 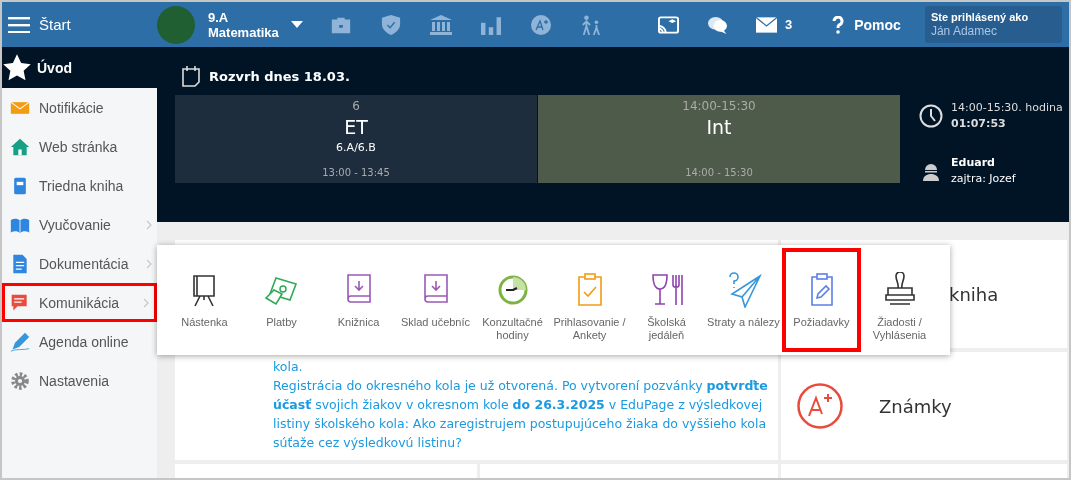 What do you see at coordinates (666, 300) in the screenshot?
I see `submenu-item: Školská jedáleň` at bounding box center [666, 300].